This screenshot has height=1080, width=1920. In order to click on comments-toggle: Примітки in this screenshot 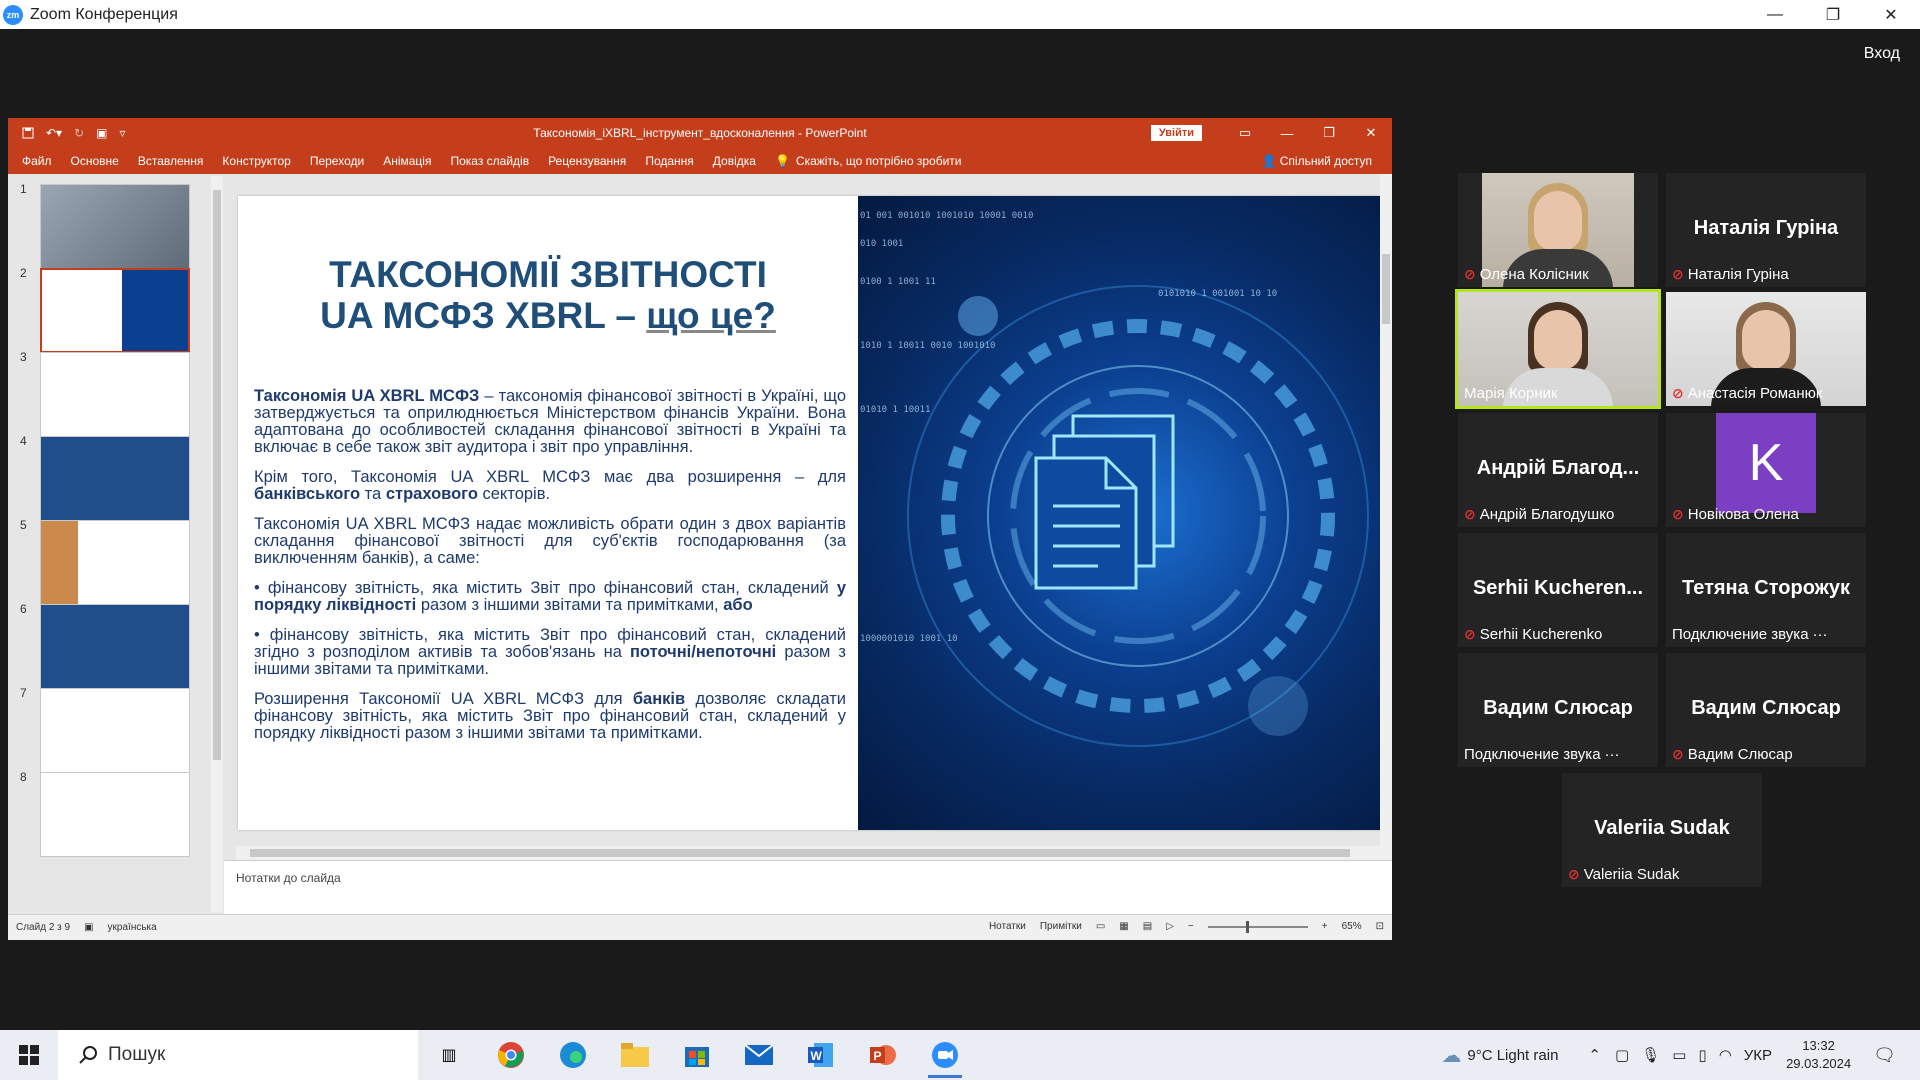, I will do `click(1061, 926)`.